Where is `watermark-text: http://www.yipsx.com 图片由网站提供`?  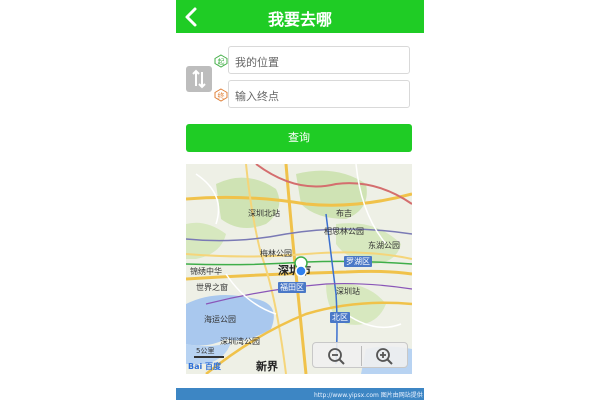
watermark-text: http://www.yipsx.com 图片由网站提供 is located at coordinates (368, 395).